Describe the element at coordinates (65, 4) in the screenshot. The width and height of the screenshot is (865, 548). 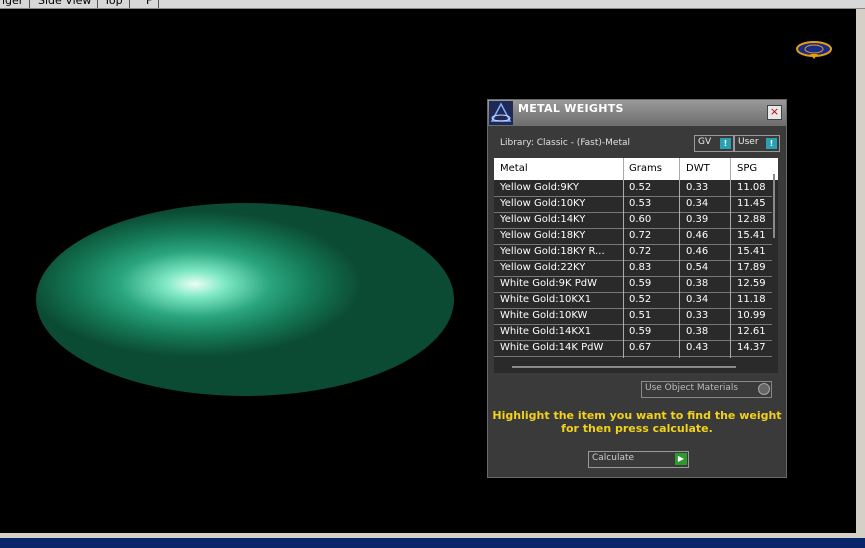
I see `tab-side-view: Side View` at that location.